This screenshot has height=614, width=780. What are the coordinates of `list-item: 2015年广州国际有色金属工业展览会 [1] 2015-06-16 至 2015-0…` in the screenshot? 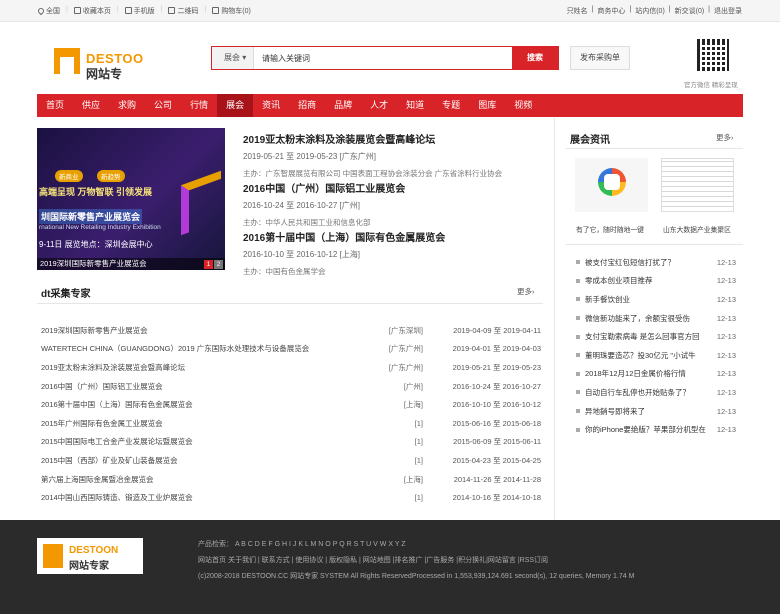 It's located at (291, 423).